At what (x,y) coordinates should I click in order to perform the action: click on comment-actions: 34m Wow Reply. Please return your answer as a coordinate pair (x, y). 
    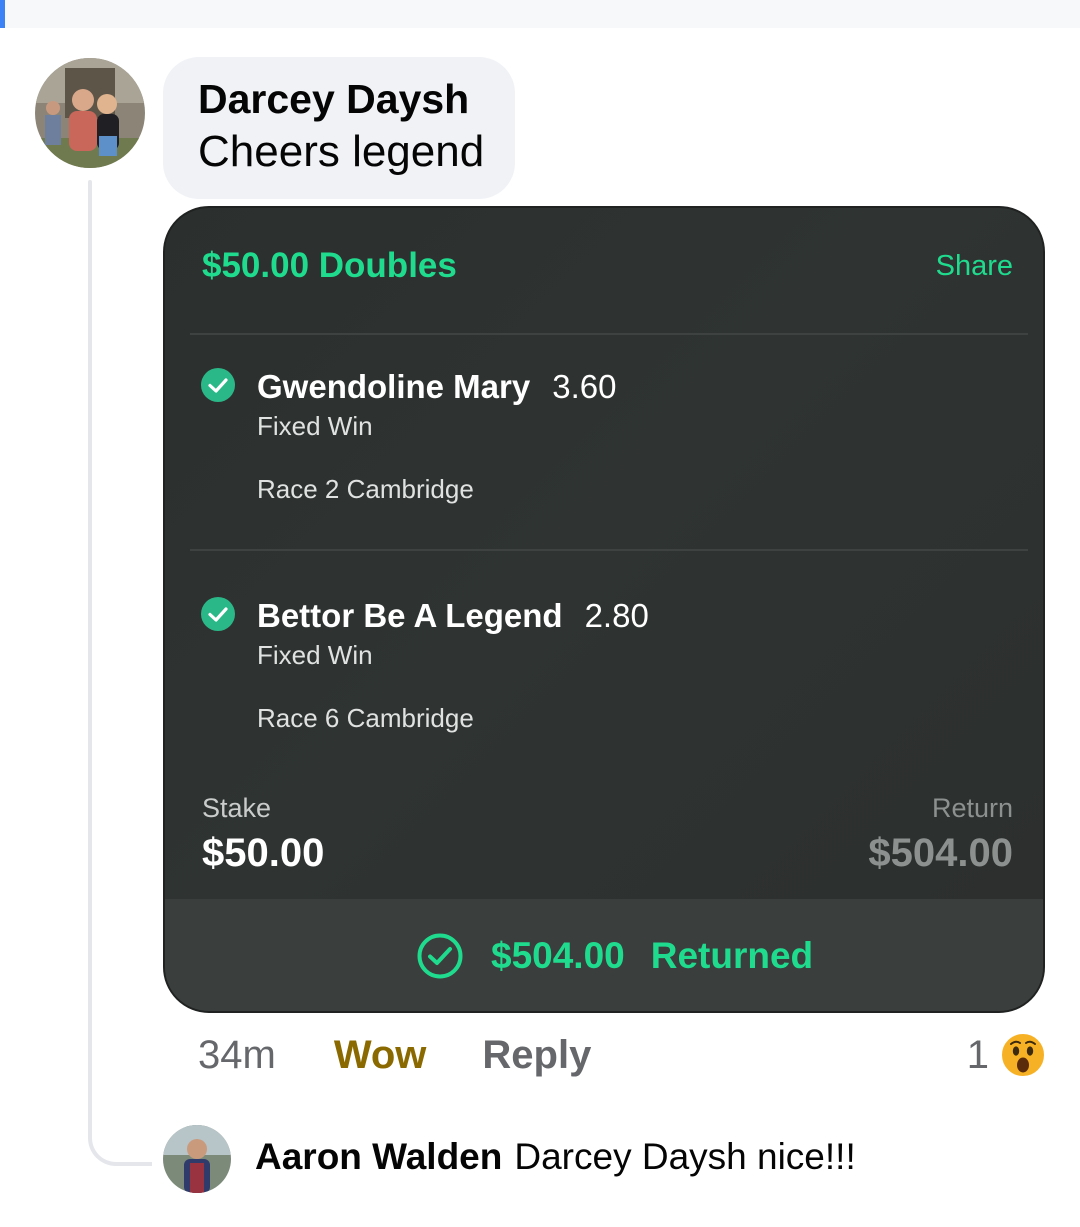
    Looking at the image, I should click on (394, 1055).